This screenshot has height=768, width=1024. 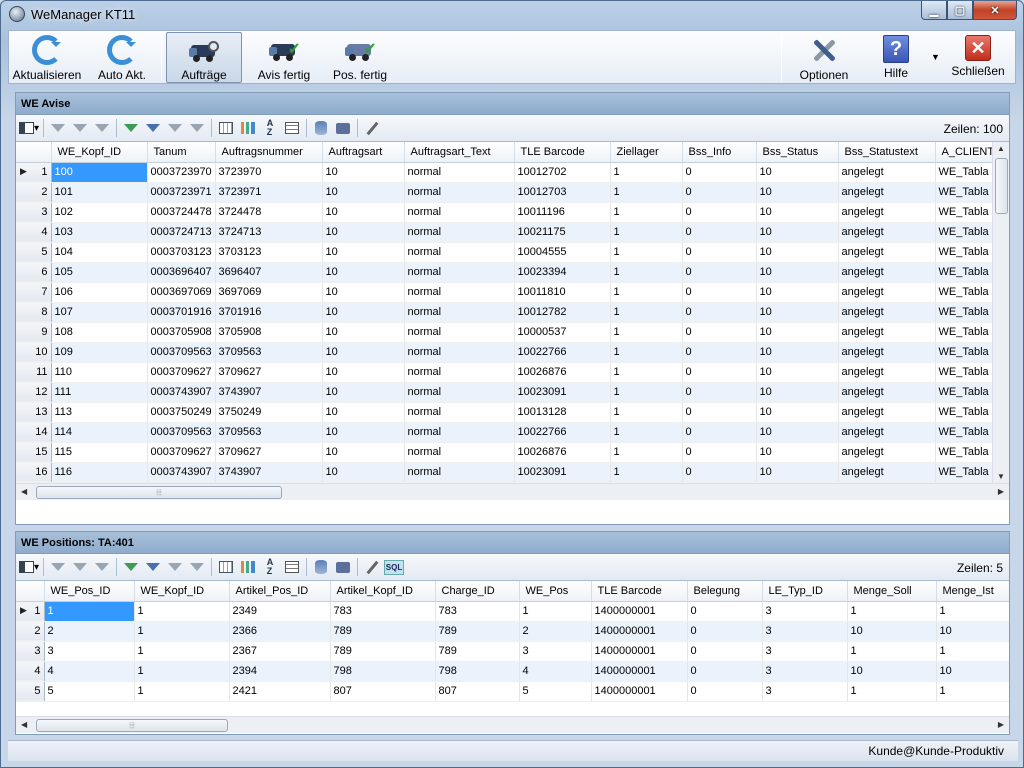 I want to click on table-cell: 2, so click(x=89, y=631).